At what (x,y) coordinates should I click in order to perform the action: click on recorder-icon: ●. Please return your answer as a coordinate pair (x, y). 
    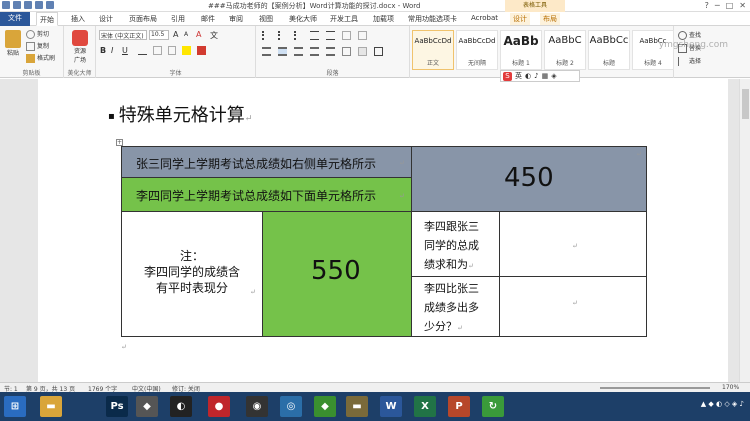
    Looking at the image, I should click on (219, 406).